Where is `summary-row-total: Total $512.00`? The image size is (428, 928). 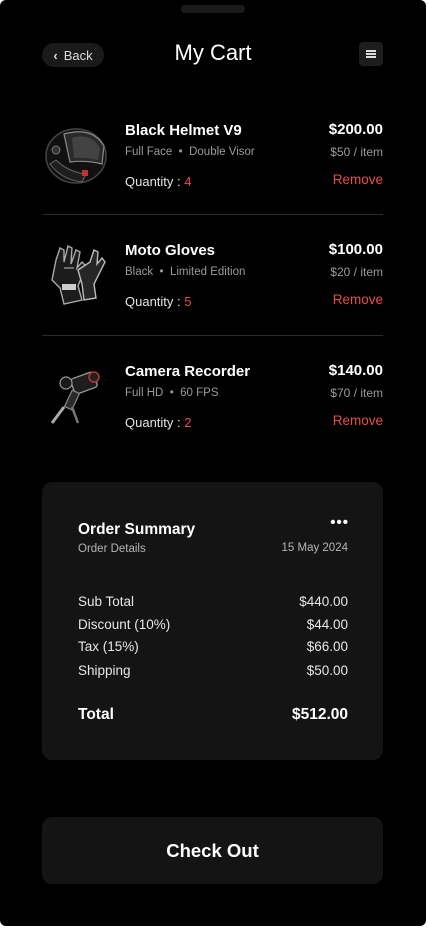 summary-row-total: Total $512.00 is located at coordinates (213, 714).